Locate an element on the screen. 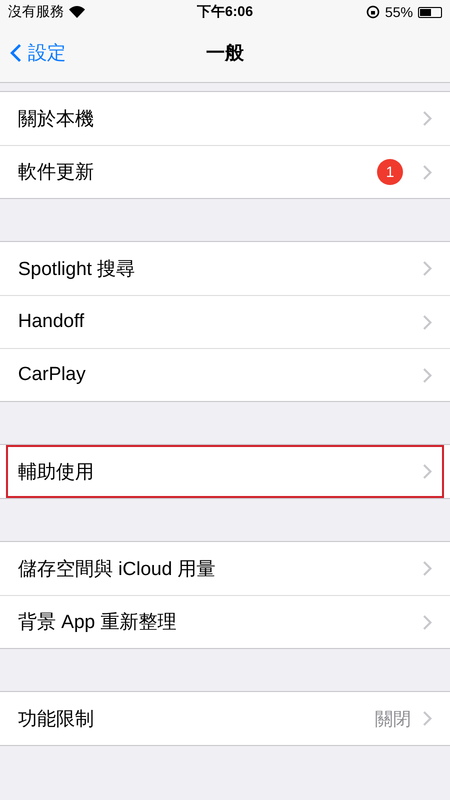  row-label: 功能限制 is located at coordinates (56, 720).